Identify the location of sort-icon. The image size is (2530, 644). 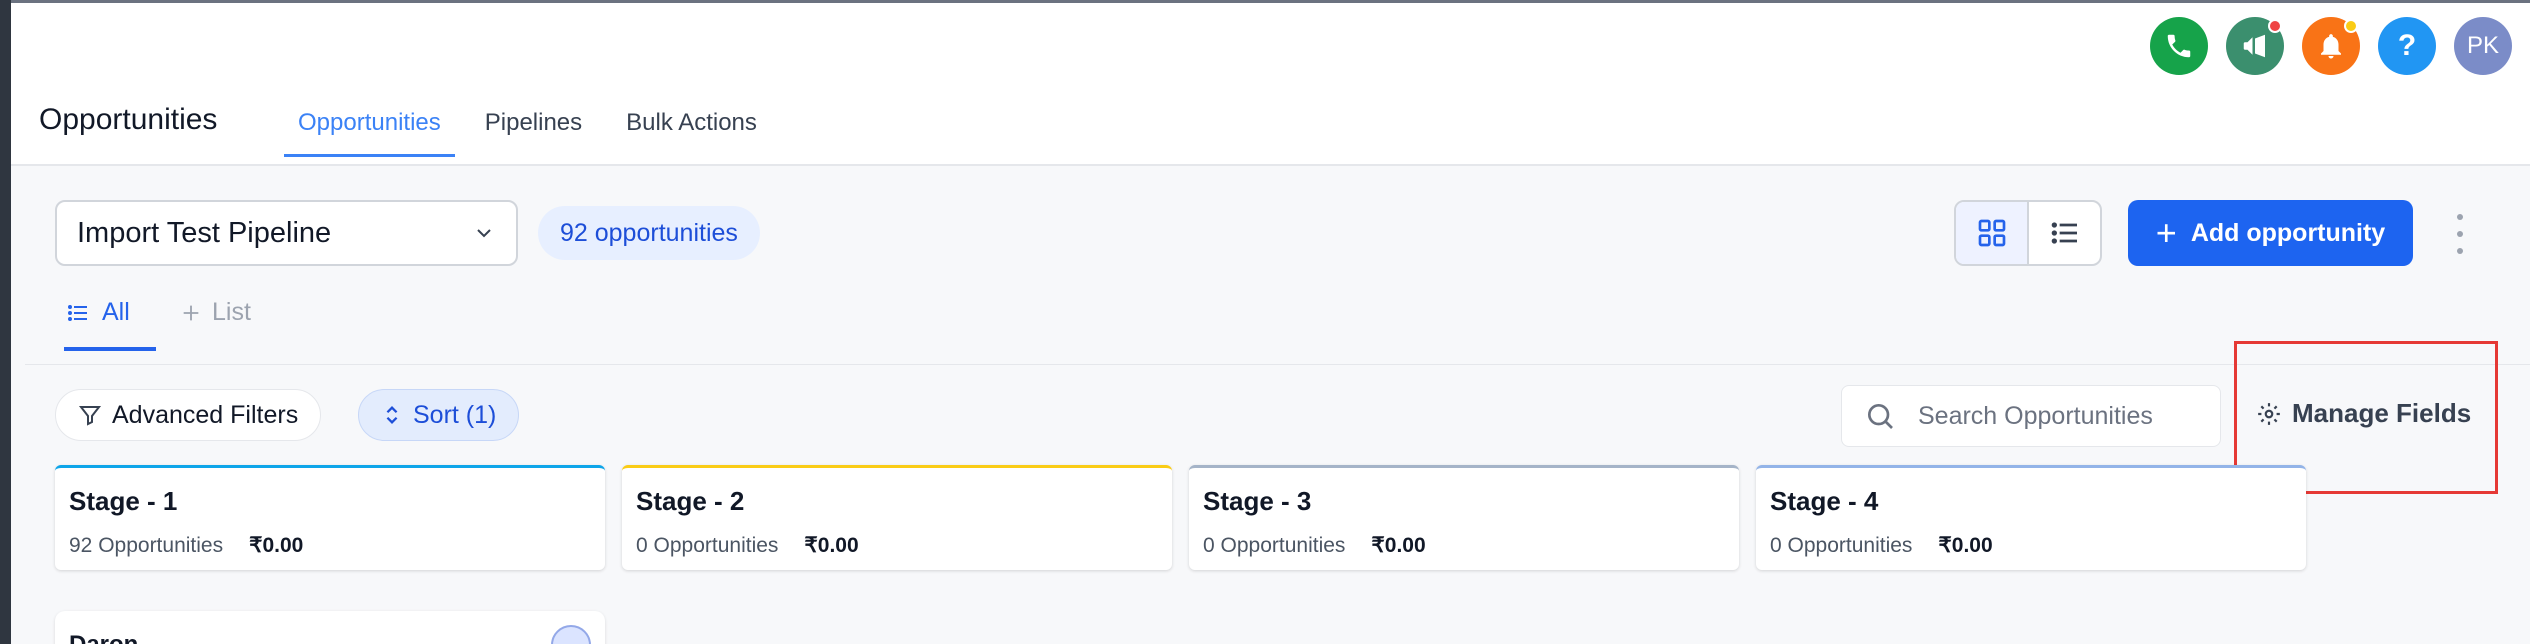
(392, 415).